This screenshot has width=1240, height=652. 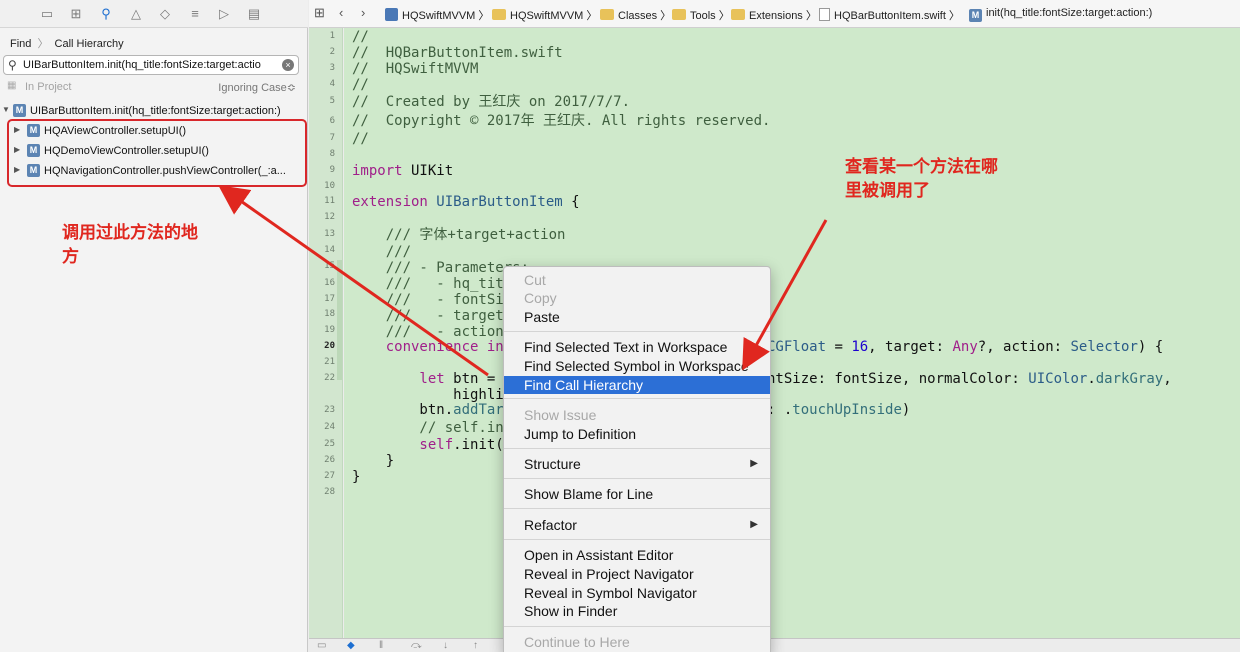 What do you see at coordinates (436, 300) in the screenshot?
I see `code-line: /// - fontSize` at bounding box center [436, 300].